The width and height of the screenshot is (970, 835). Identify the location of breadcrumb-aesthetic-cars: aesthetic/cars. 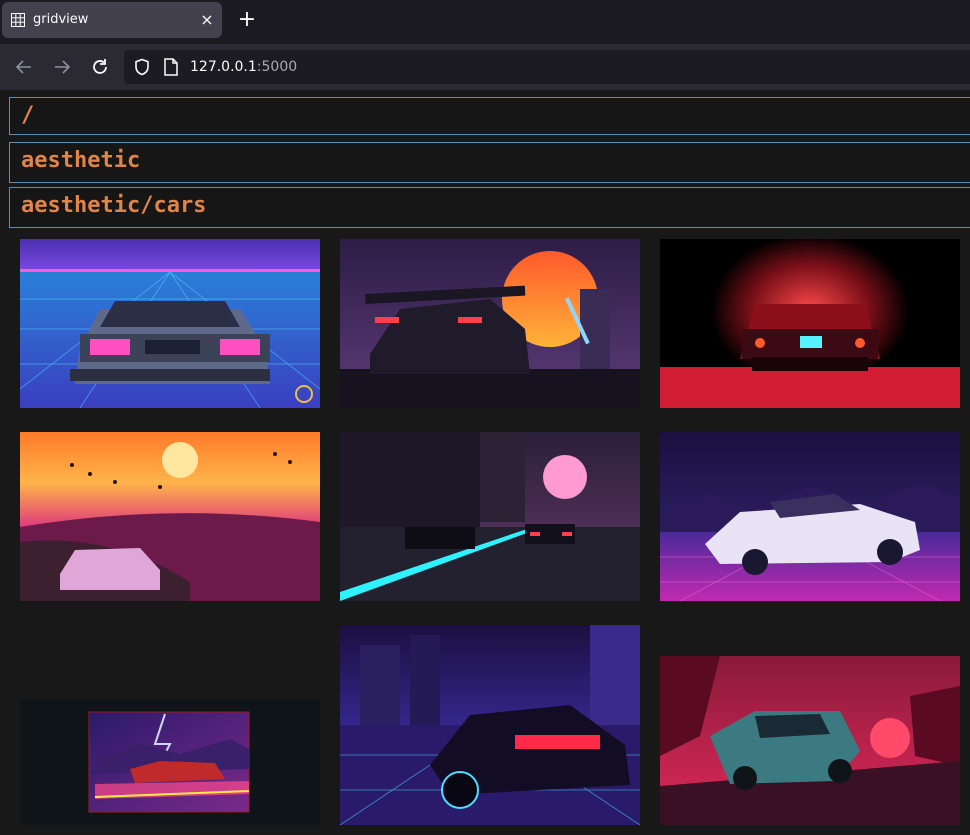
(489, 207).